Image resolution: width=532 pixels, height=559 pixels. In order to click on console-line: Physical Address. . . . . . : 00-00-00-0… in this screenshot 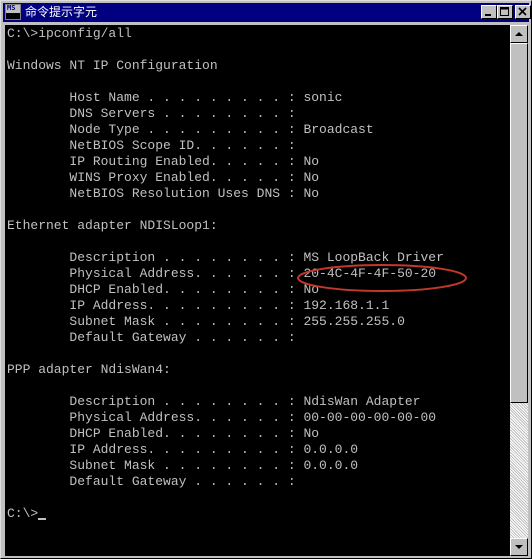, I will do `click(222, 417)`.